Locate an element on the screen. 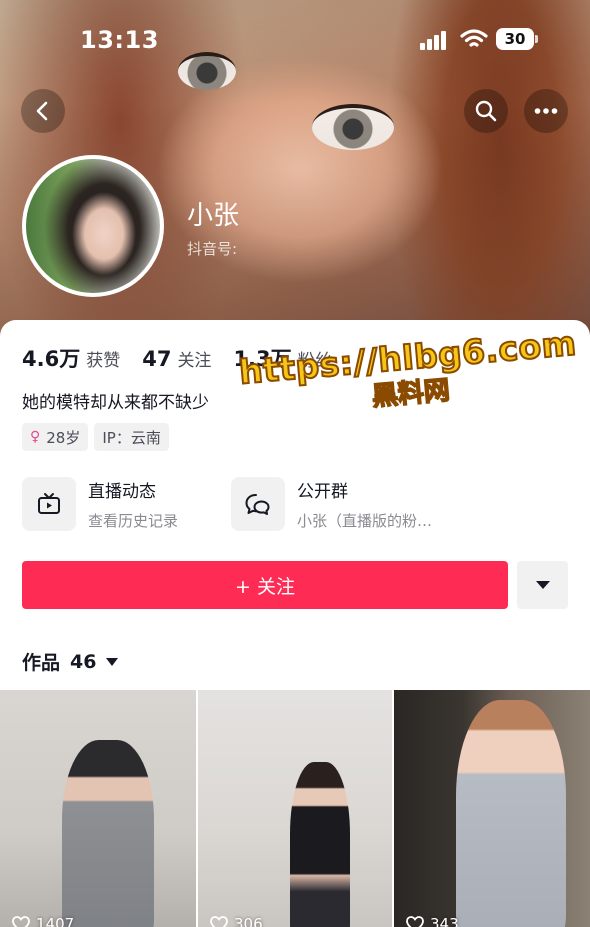 This screenshot has height=927, width=590. work-thumbnail: 306 is located at coordinates (295, 808).